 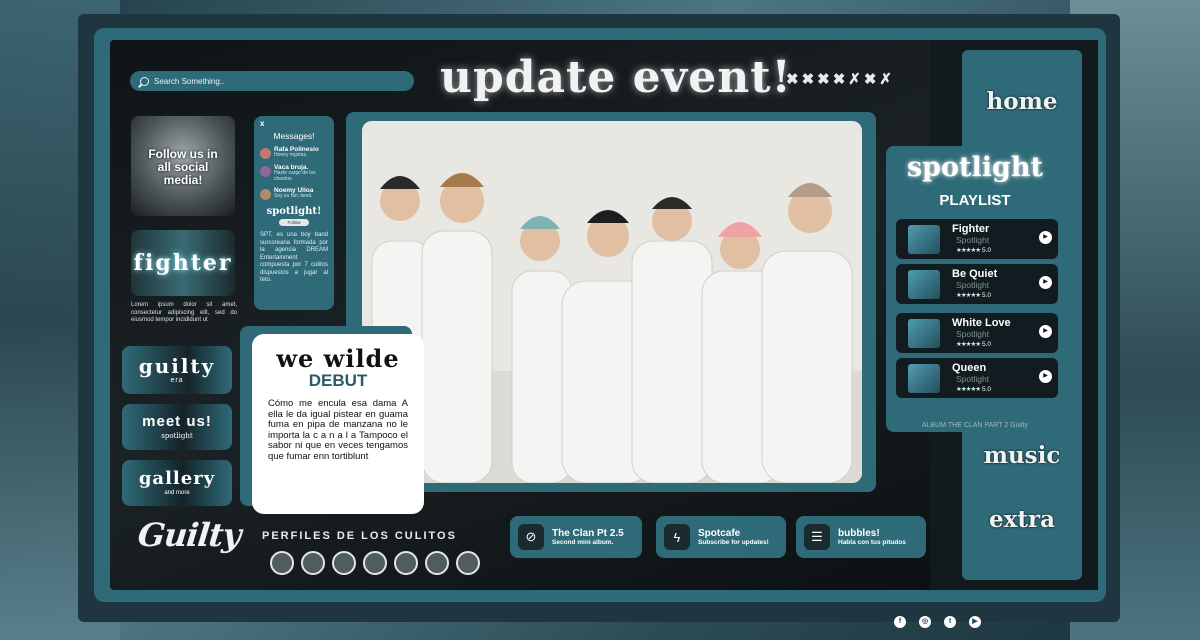 What do you see at coordinates (937, 622) in the screenshot?
I see `social-links: f ◎ t ▶` at bounding box center [937, 622].